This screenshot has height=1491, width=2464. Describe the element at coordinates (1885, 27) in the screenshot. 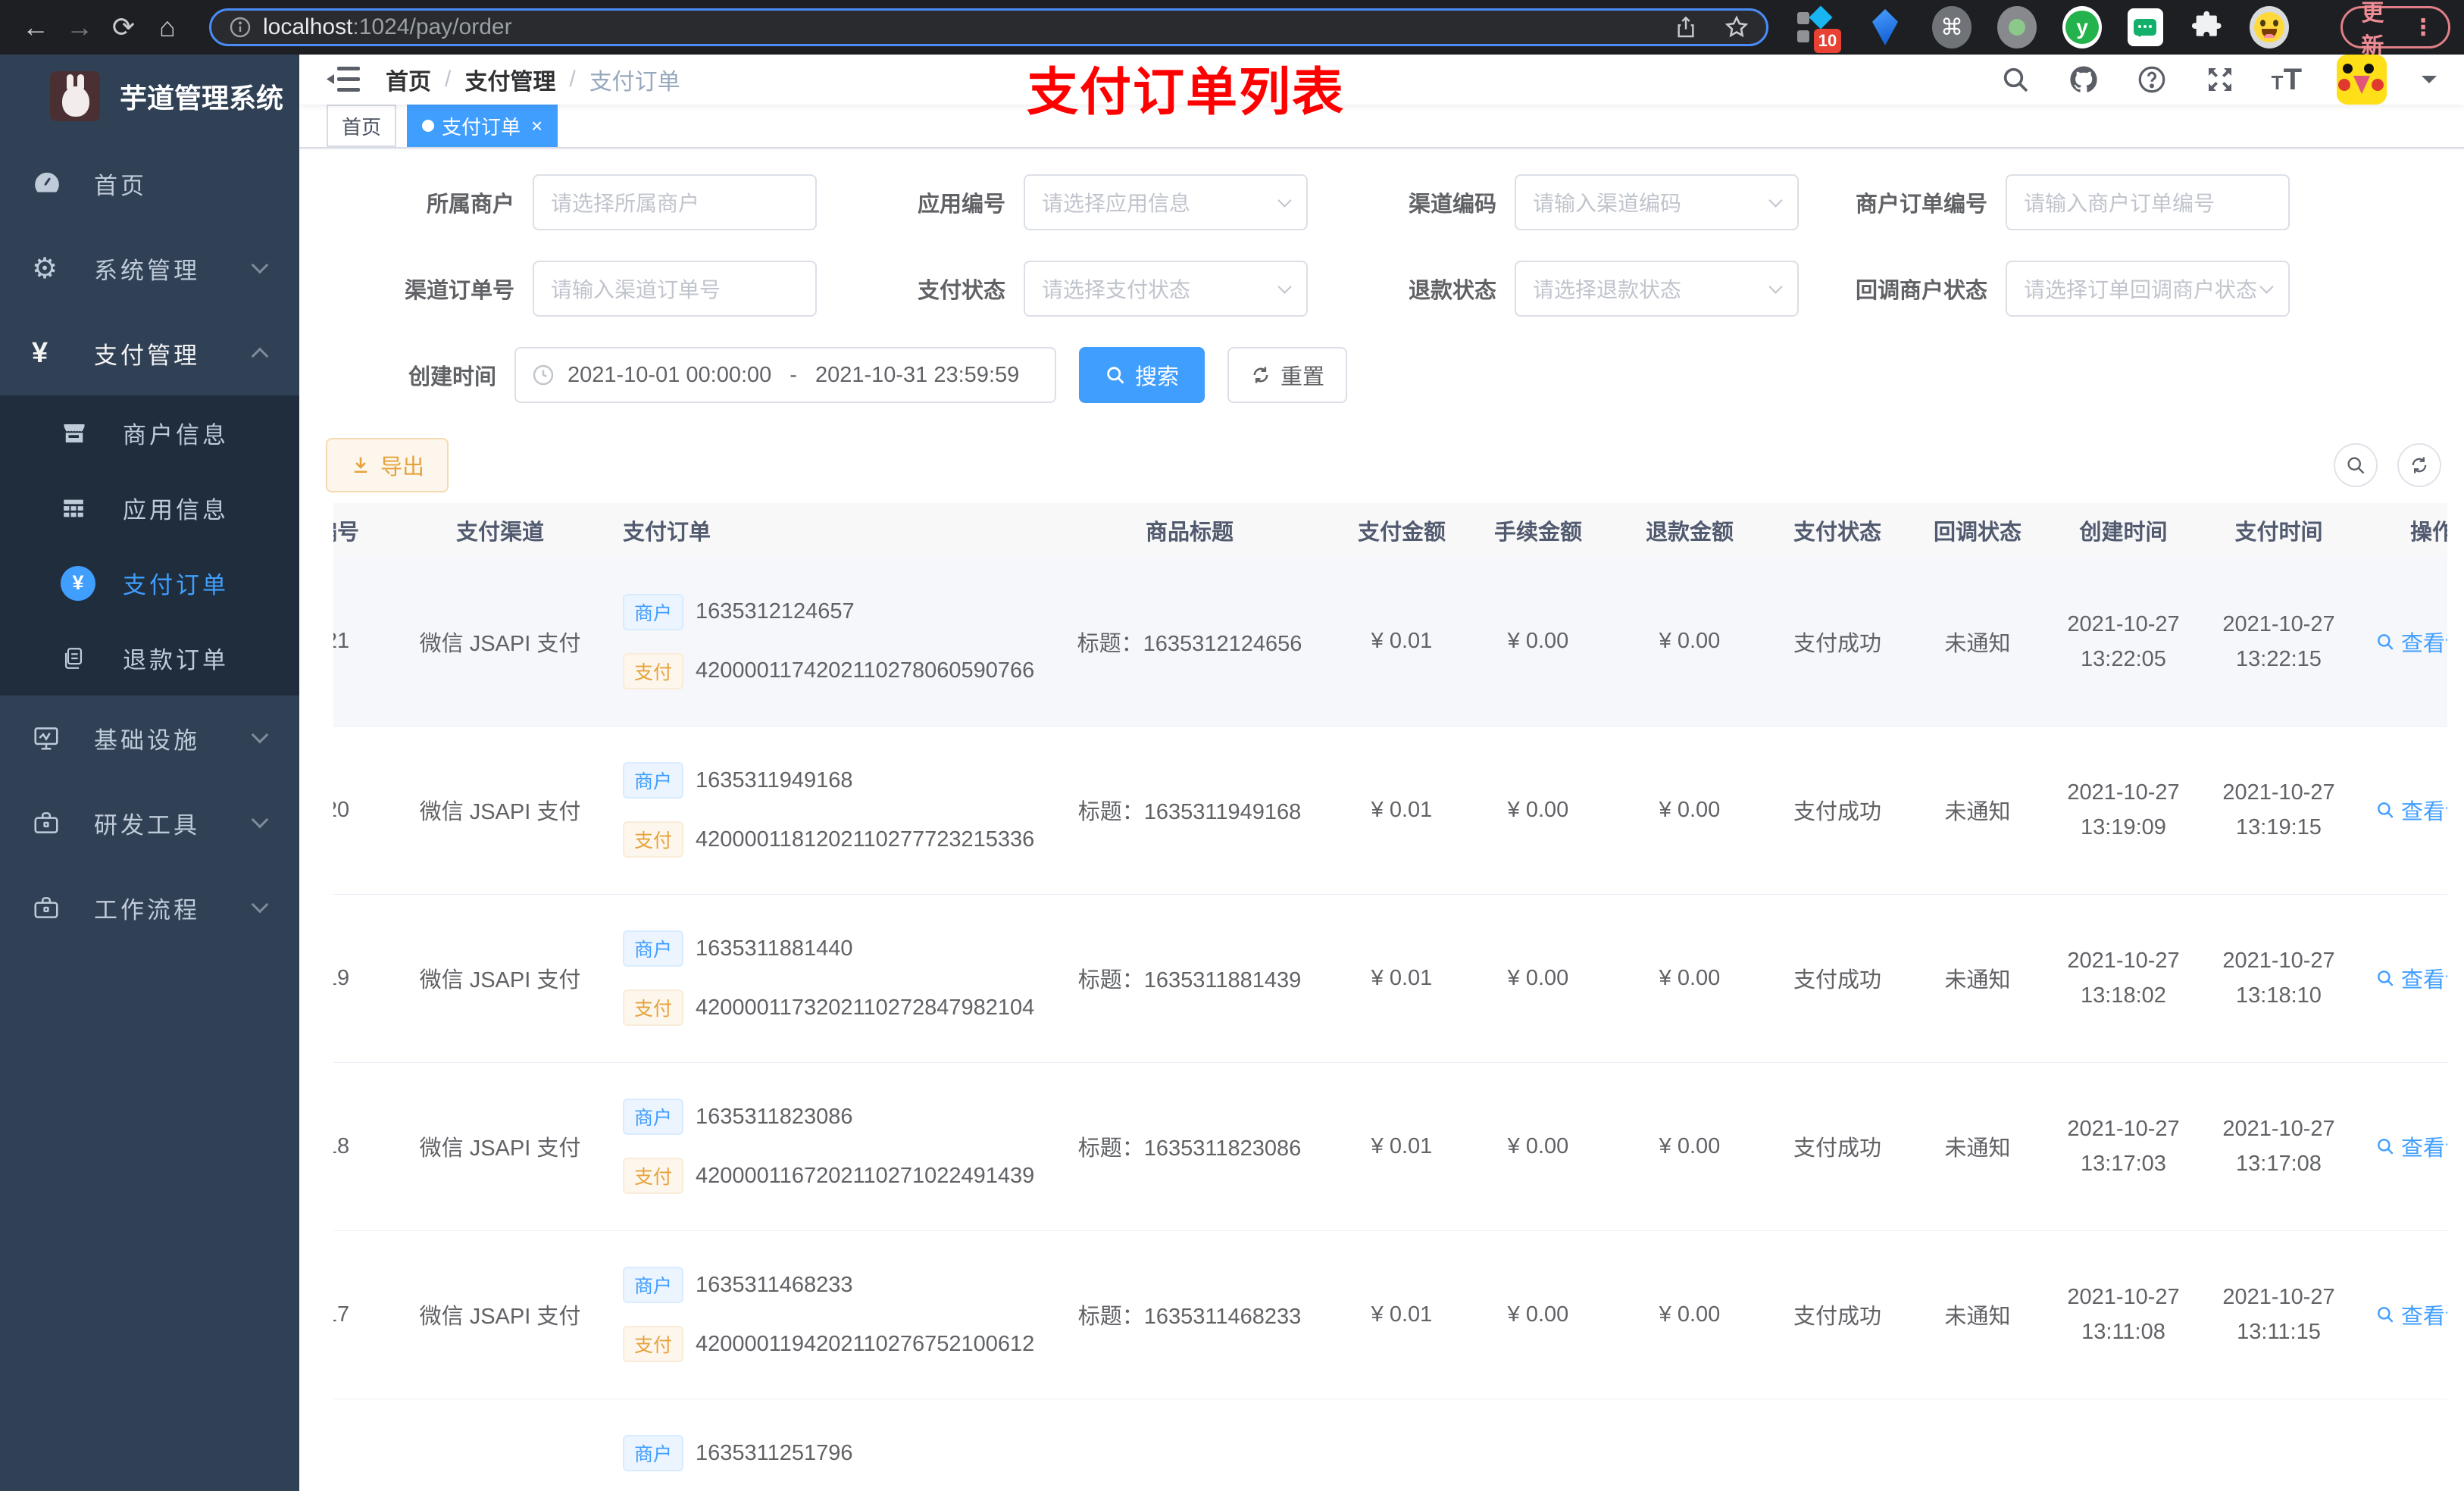

I see `extension-gem-icon` at that location.